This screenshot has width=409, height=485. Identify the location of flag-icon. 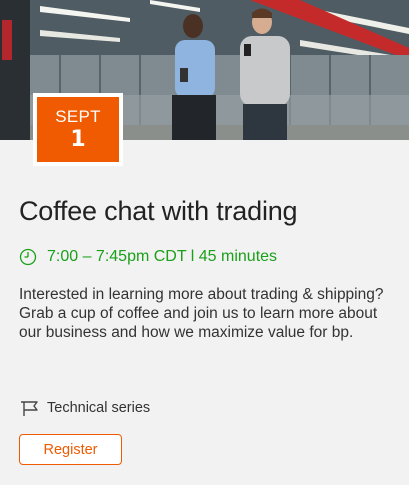
(29, 408).